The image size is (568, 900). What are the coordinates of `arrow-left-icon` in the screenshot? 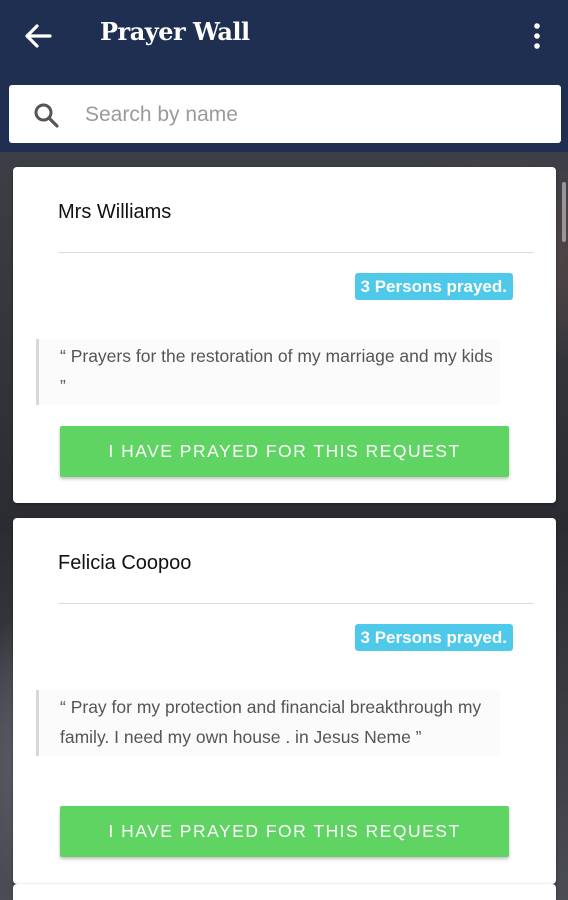 It's located at (38, 36).